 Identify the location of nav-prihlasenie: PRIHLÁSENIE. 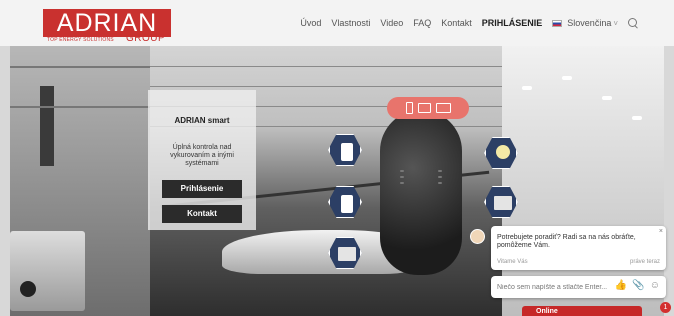
(512, 23).